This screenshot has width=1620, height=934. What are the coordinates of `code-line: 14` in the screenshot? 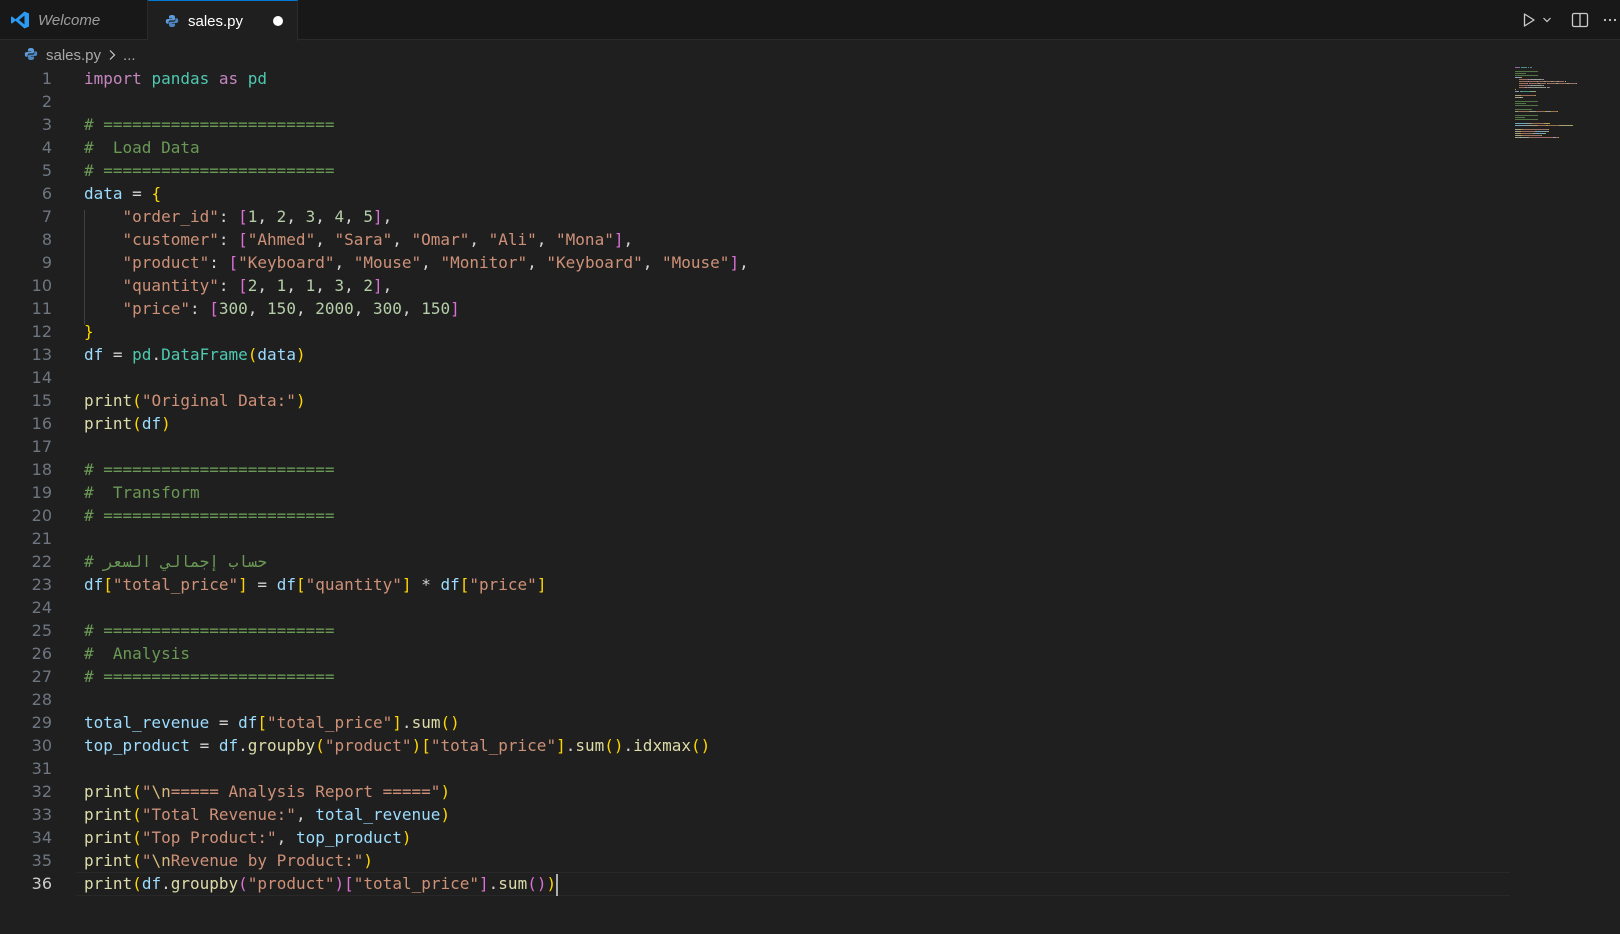 It's located at (755, 378).